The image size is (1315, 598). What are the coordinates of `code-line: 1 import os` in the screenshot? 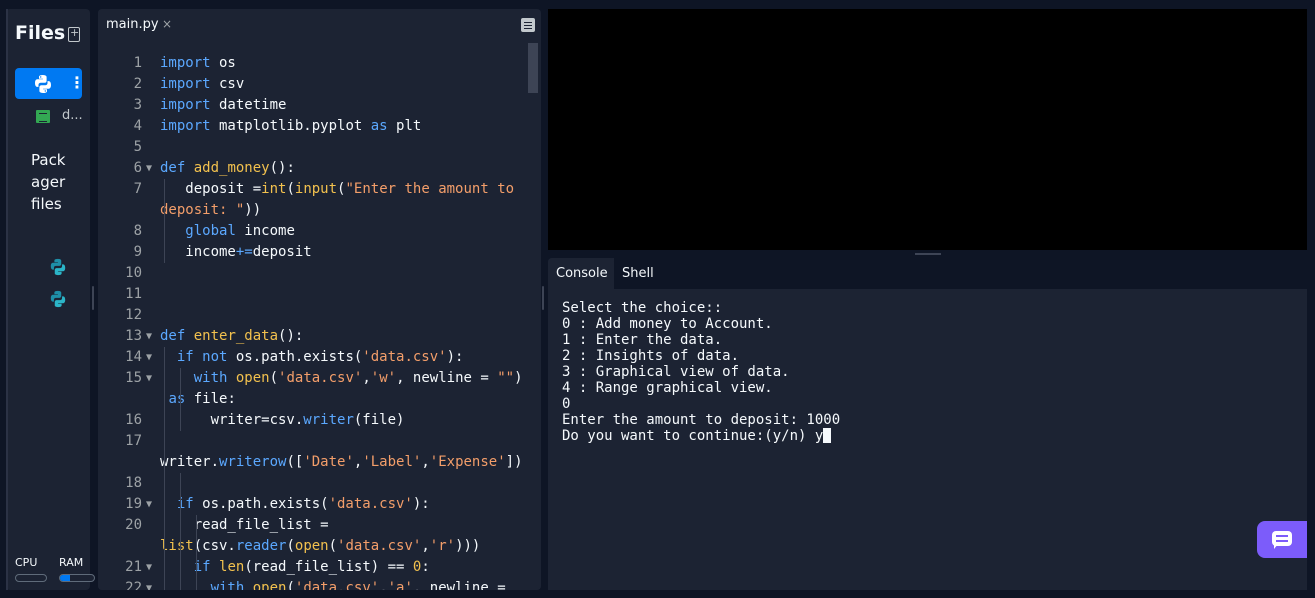 It's located at (313, 63).